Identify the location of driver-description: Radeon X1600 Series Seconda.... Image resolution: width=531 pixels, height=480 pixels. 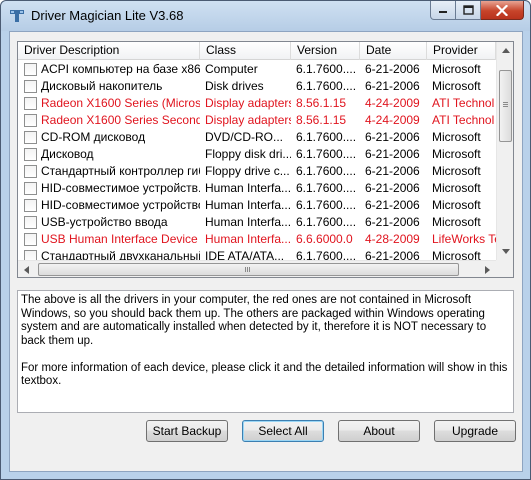
(120, 120).